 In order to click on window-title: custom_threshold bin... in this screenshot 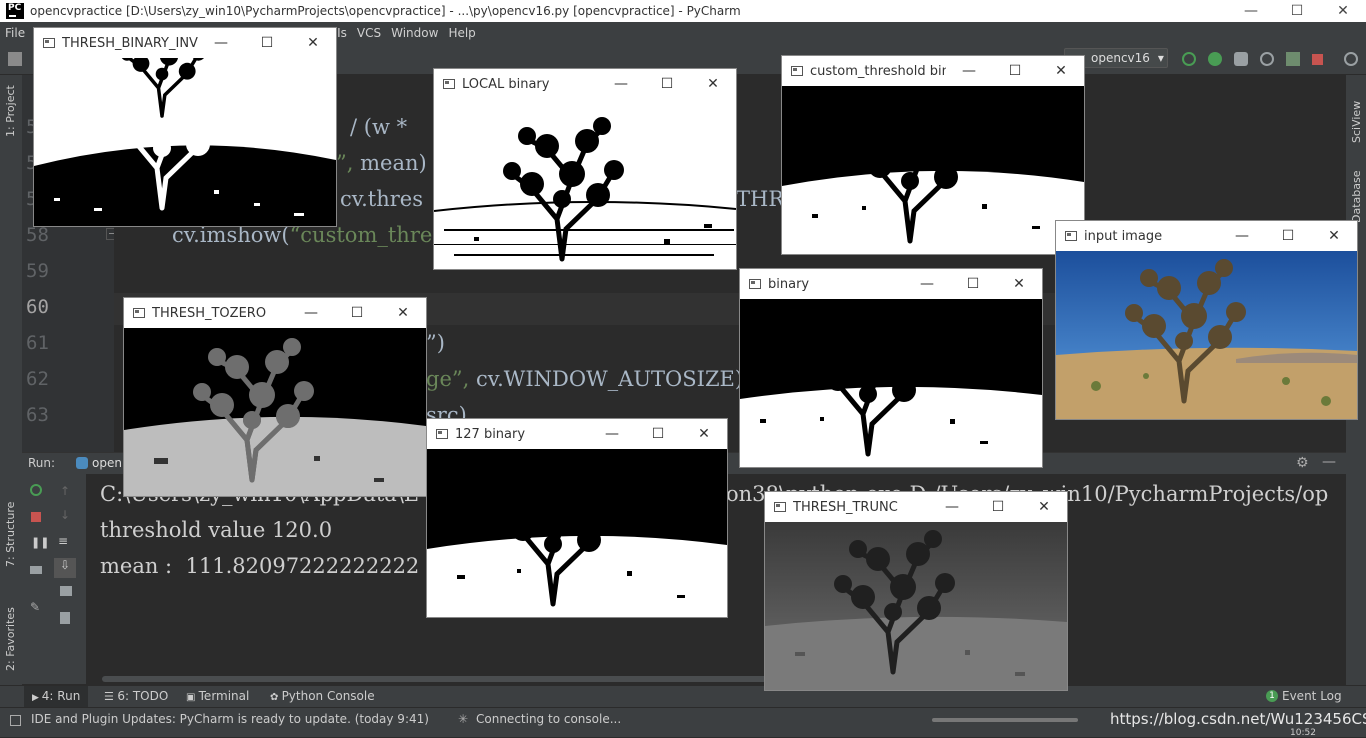, I will do `click(878, 71)`.